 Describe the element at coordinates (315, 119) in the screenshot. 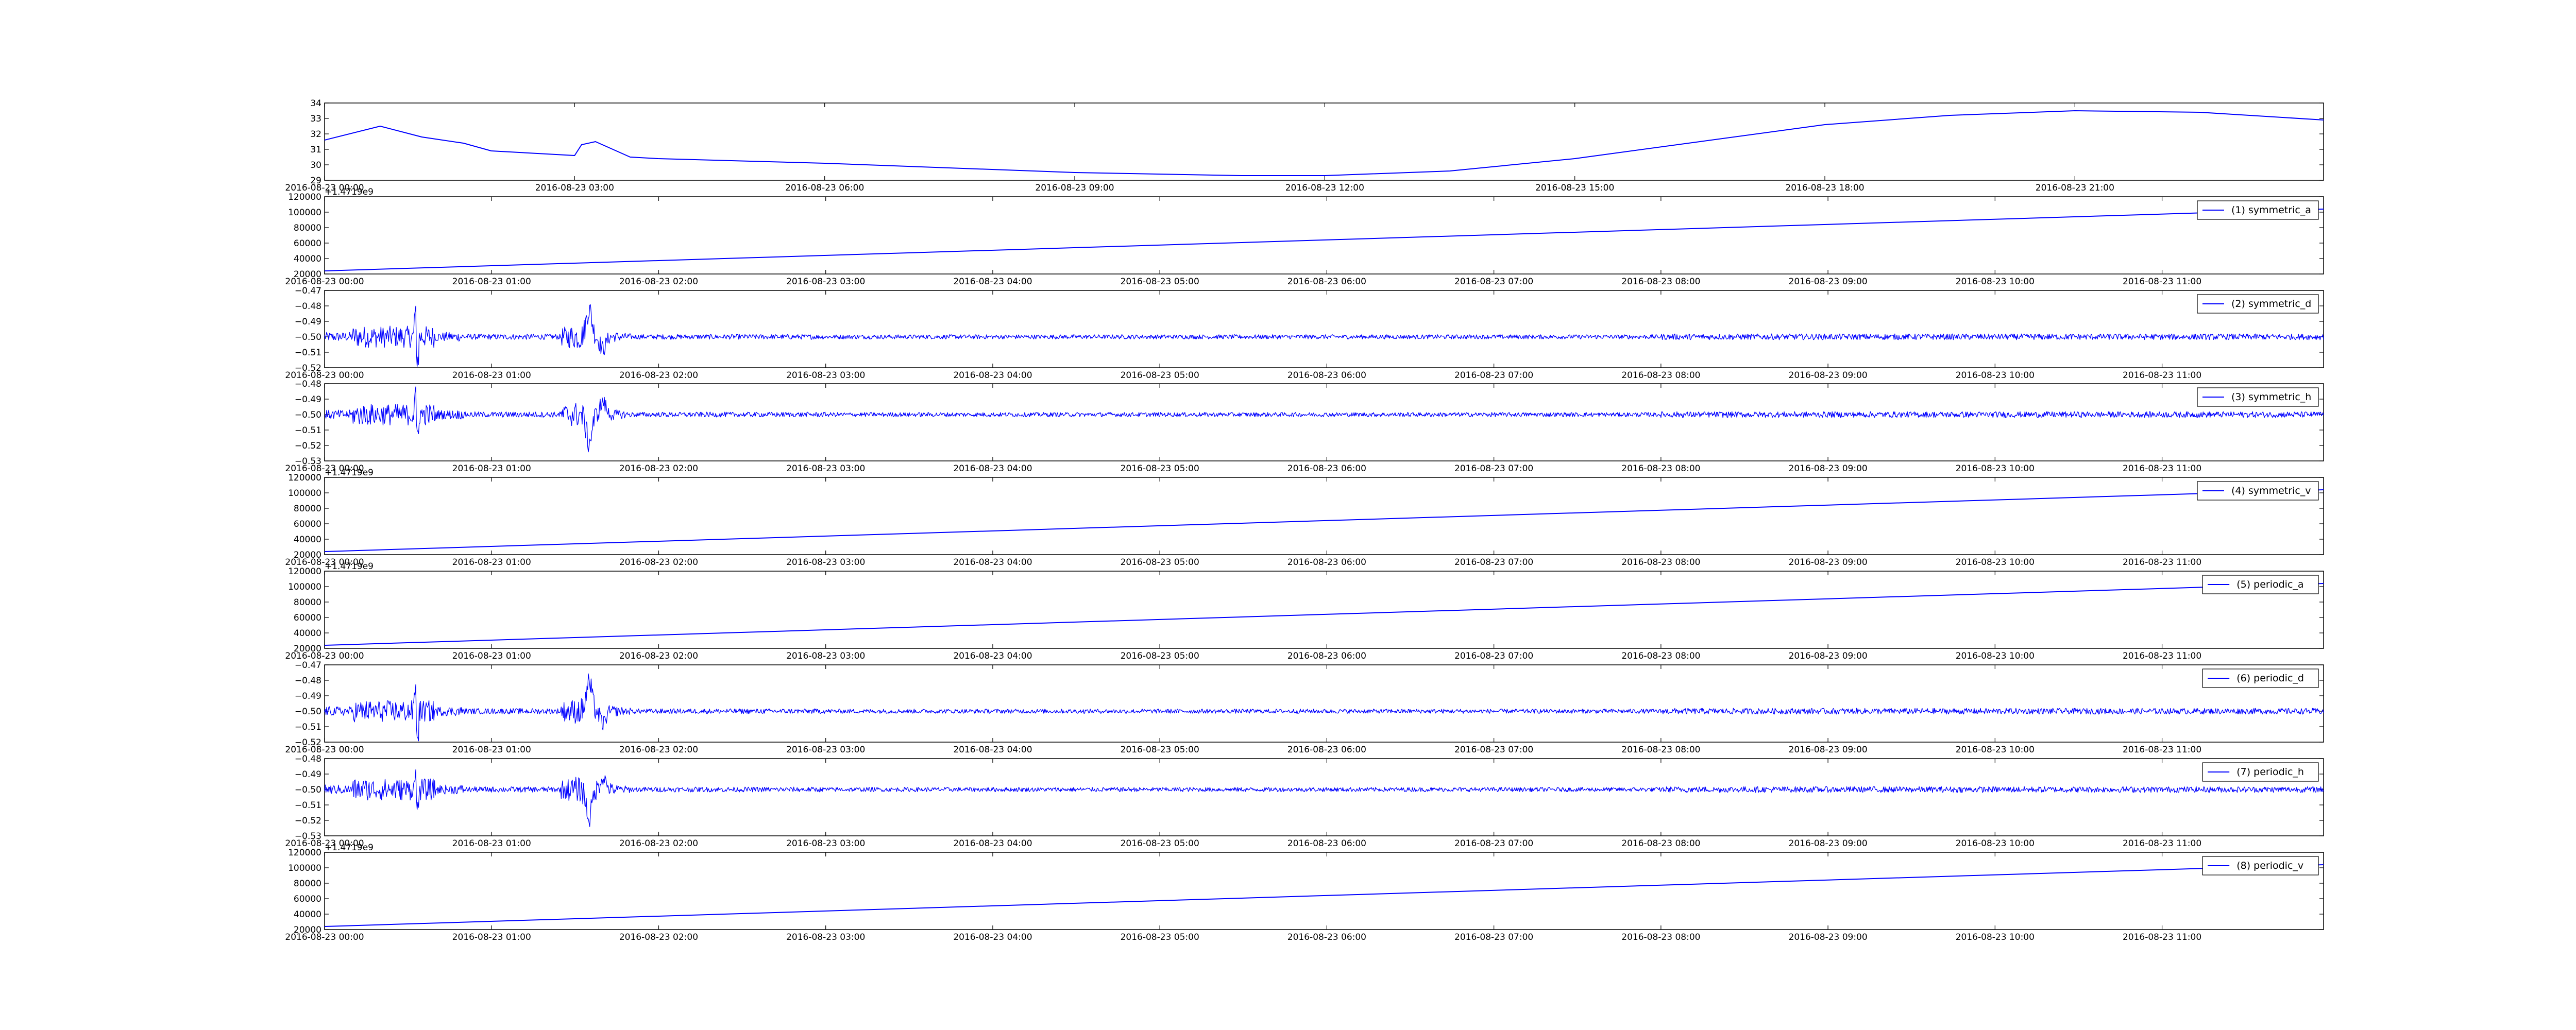

I see `y-tick-label: 33` at that location.